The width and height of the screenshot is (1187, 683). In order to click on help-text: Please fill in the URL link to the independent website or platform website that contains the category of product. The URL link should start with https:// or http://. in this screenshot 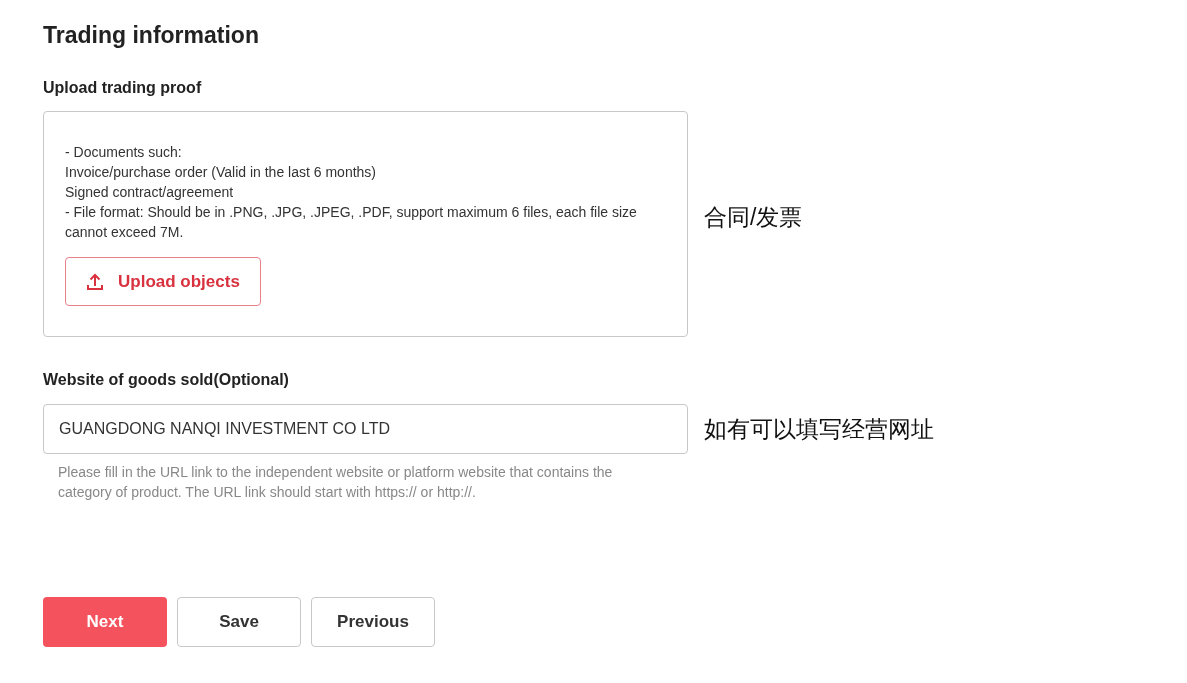, I will do `click(336, 482)`.